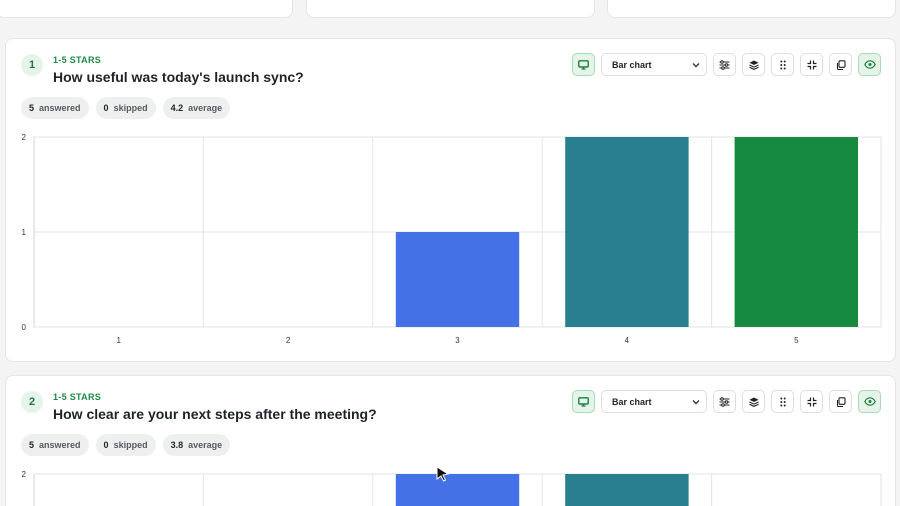  Describe the element at coordinates (24, 232) in the screenshot. I see `y-tick-label: 1` at that location.